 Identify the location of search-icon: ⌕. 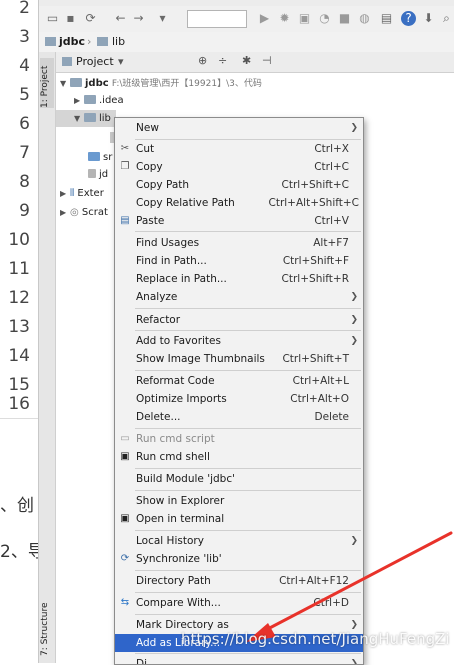
(446, 18).